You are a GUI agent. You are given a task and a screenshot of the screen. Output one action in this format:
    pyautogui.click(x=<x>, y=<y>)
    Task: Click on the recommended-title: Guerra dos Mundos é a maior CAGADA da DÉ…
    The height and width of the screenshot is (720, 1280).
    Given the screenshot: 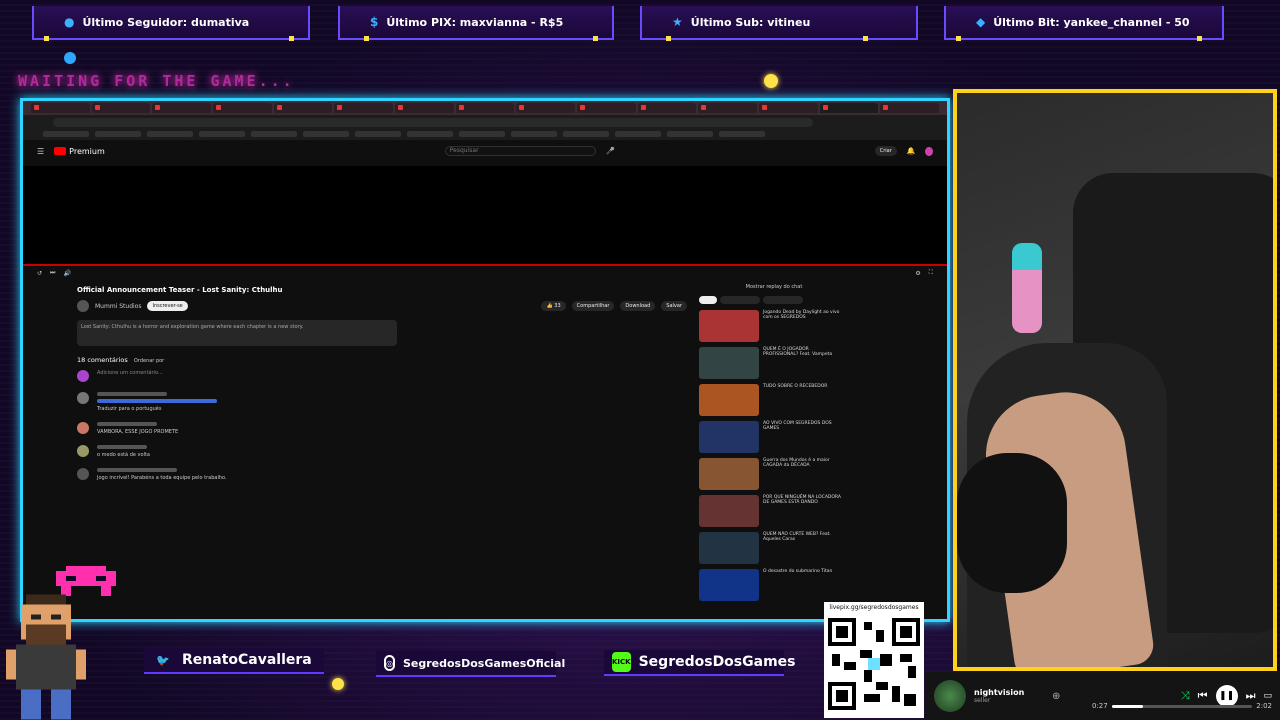 What is the action you would take?
    pyautogui.click(x=796, y=463)
    